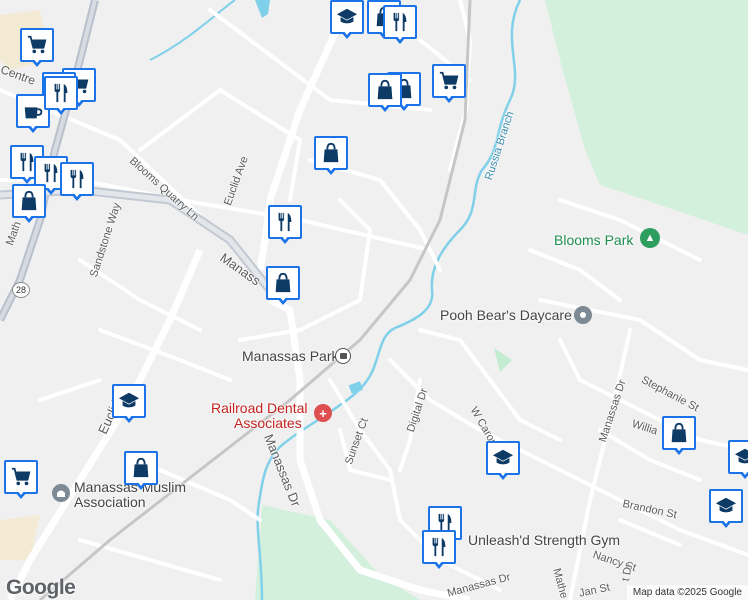 Image resolution: width=748 pixels, height=600 pixels. Describe the element at coordinates (687, 592) in the screenshot. I see `map-attribution: Map data ©2025 Google` at that location.